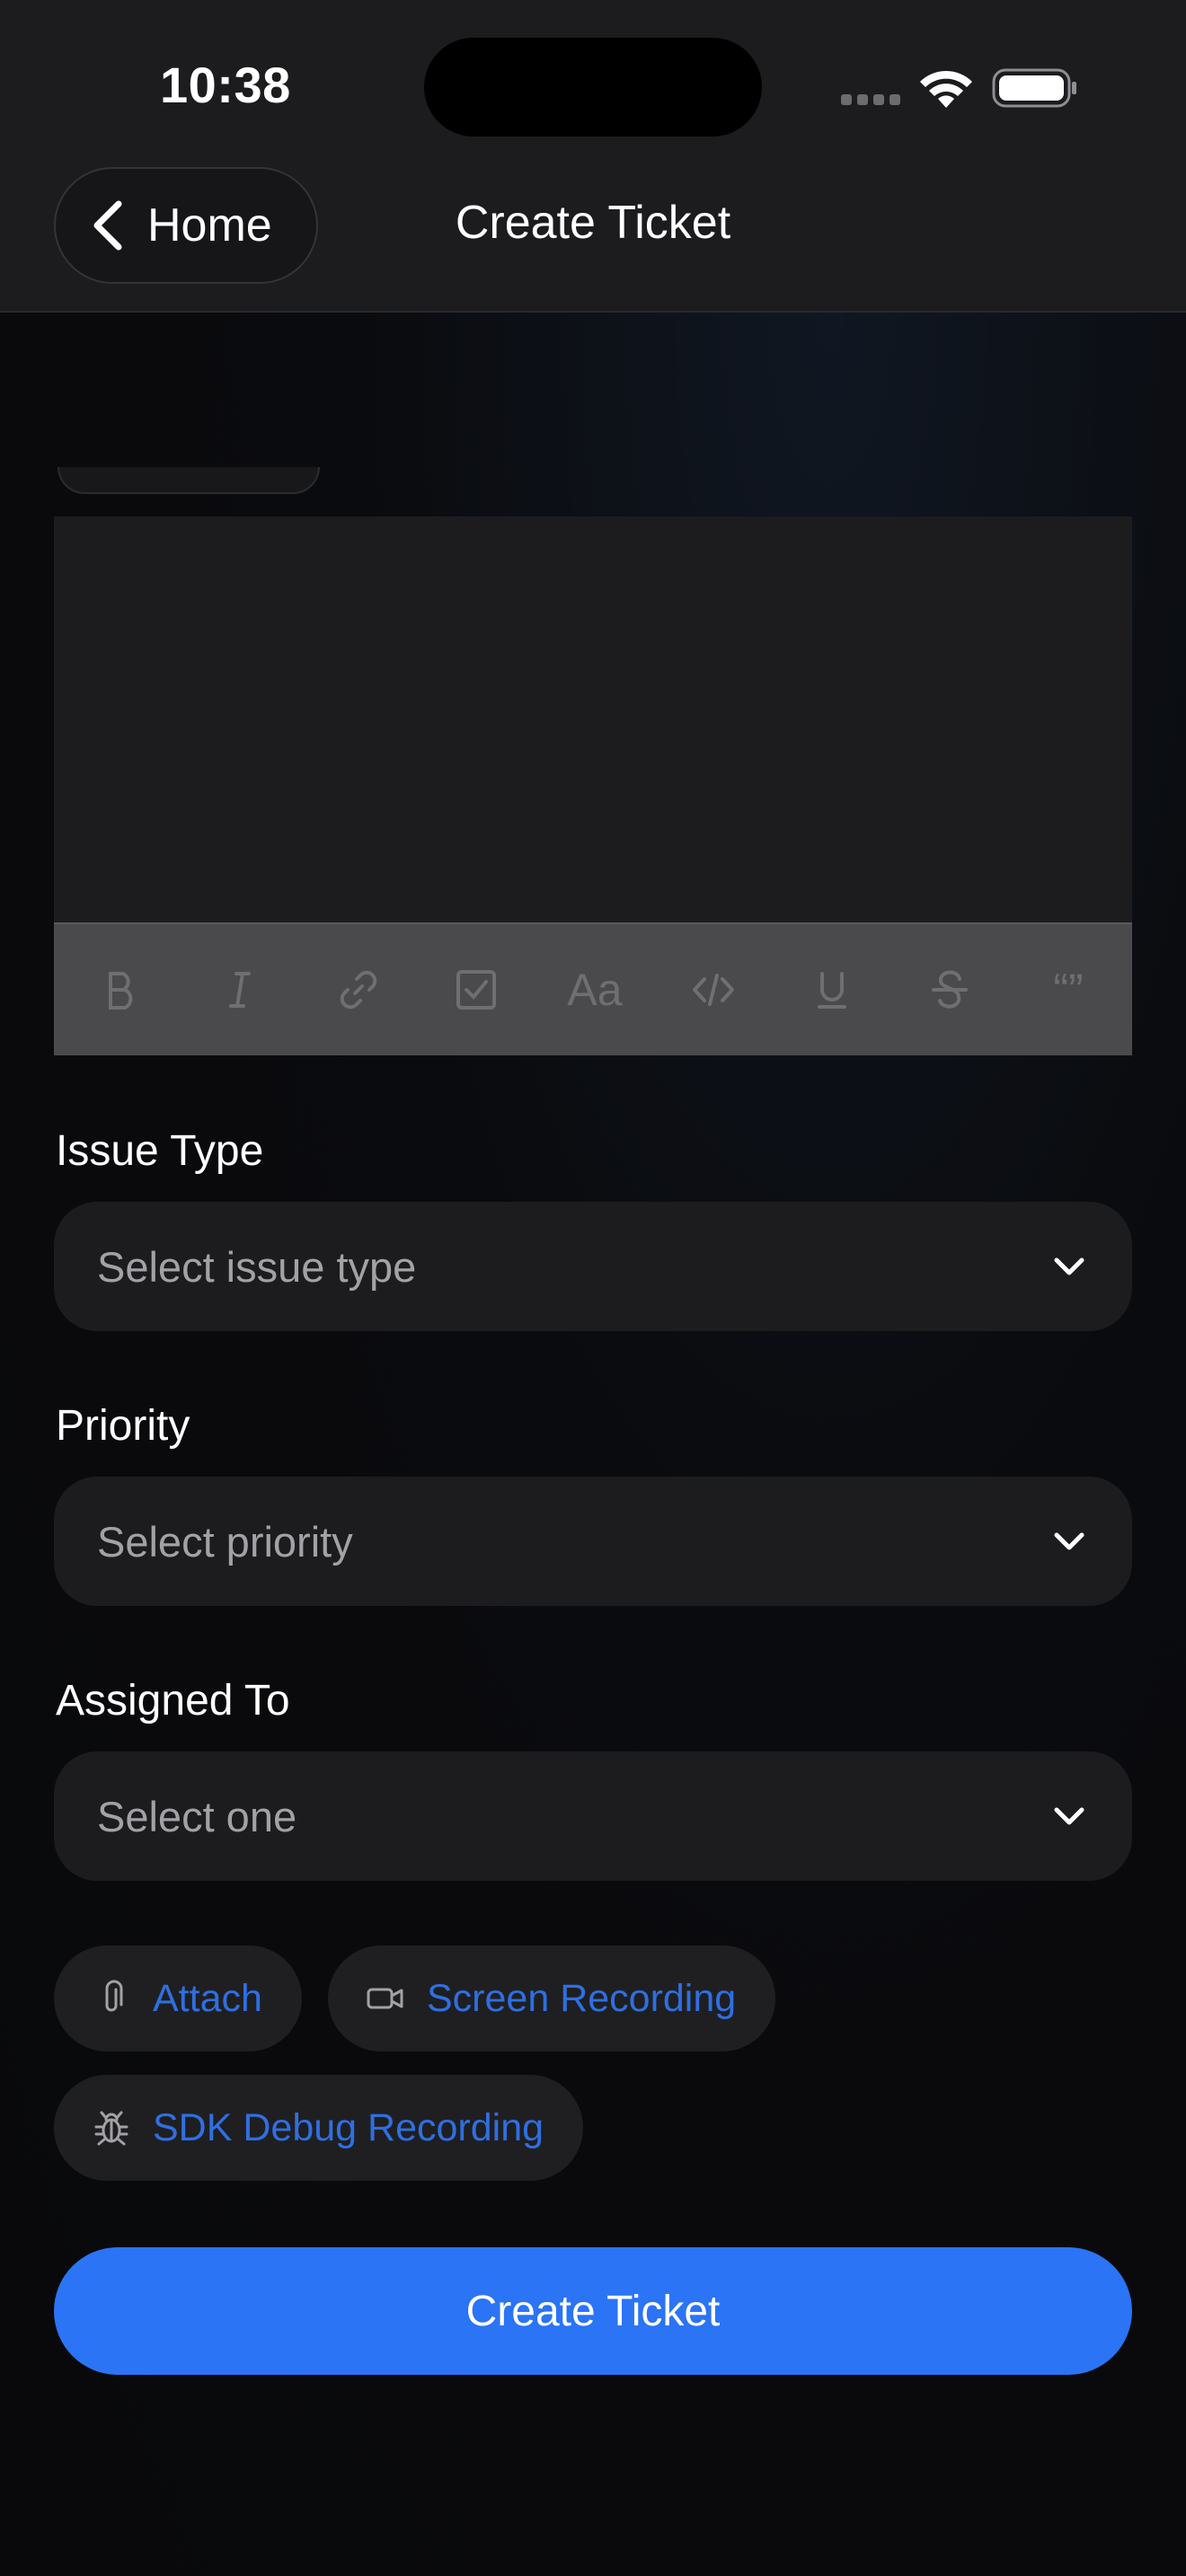 Image resolution: width=1186 pixels, height=2576 pixels. What do you see at coordinates (111, 2128) in the screenshot?
I see `bug-icon` at bounding box center [111, 2128].